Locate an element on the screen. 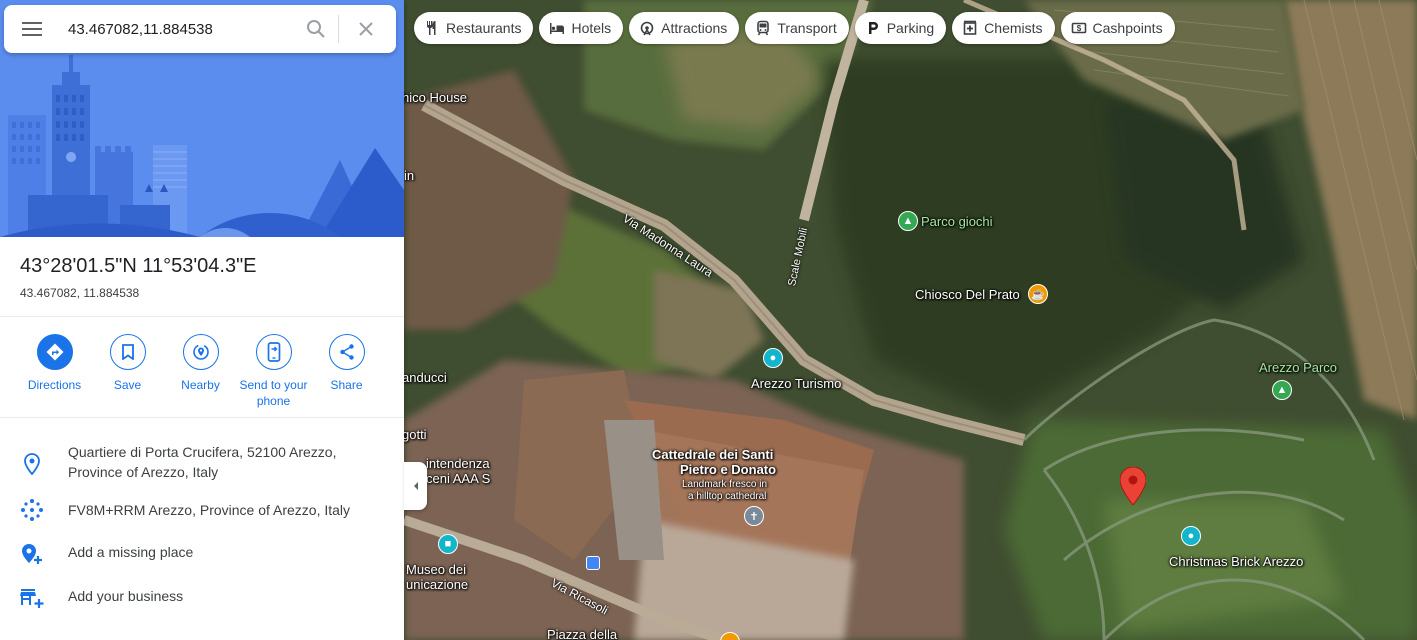  chip-cashpoints: $ Cashpoints is located at coordinates (1117, 28).